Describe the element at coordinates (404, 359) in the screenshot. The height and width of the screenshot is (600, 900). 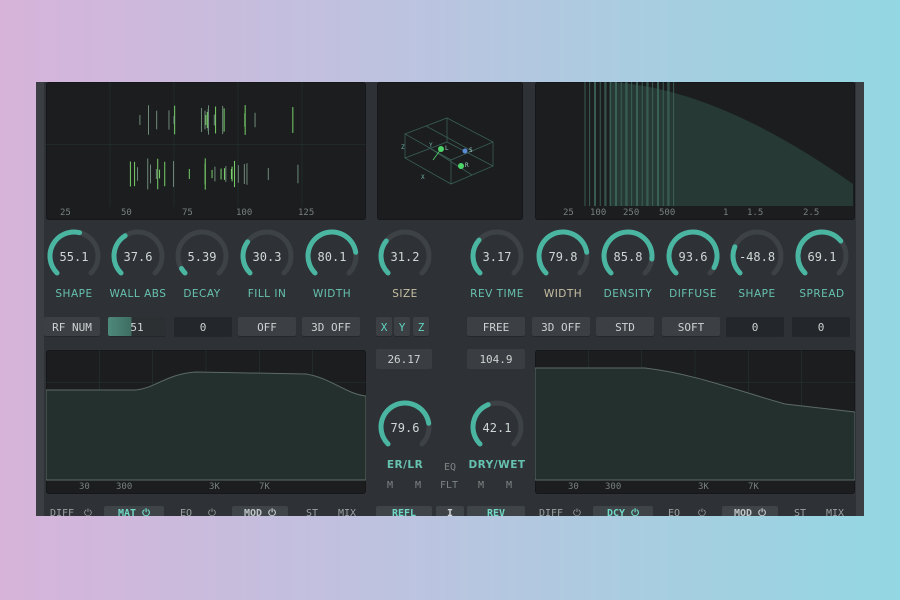
I see `size-value-box: 26.17` at that location.